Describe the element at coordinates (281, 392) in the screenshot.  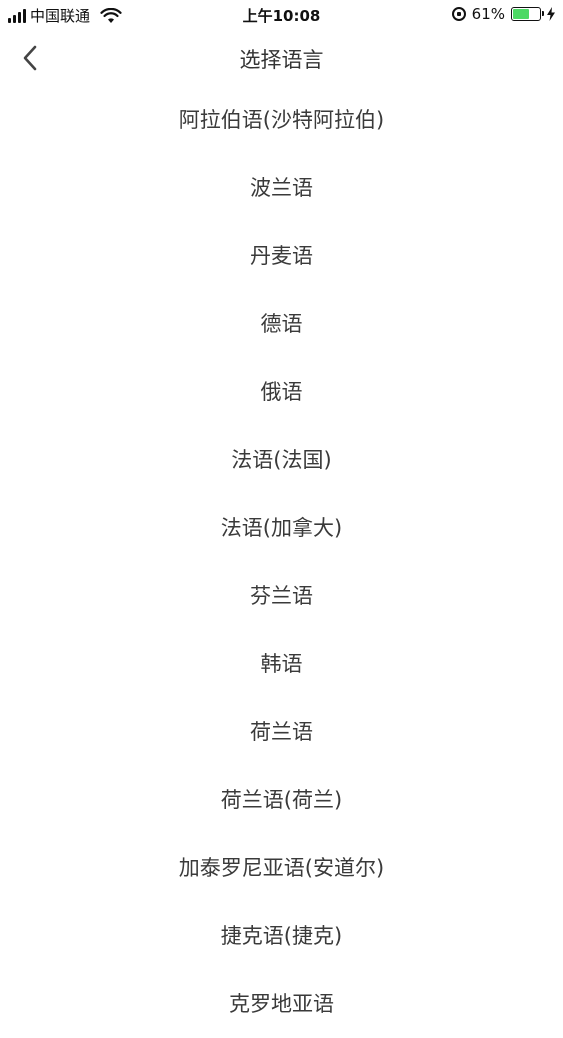
I see `language-option: 俄语` at that location.